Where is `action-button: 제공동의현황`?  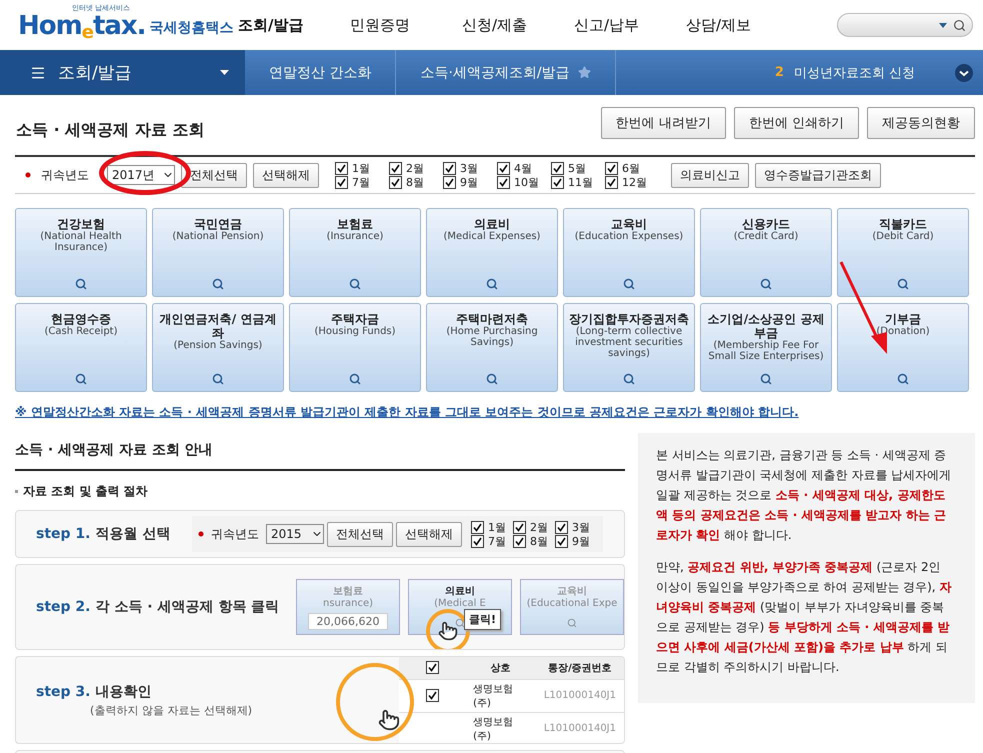 action-button: 제공동의현황 is located at coordinates (921, 123).